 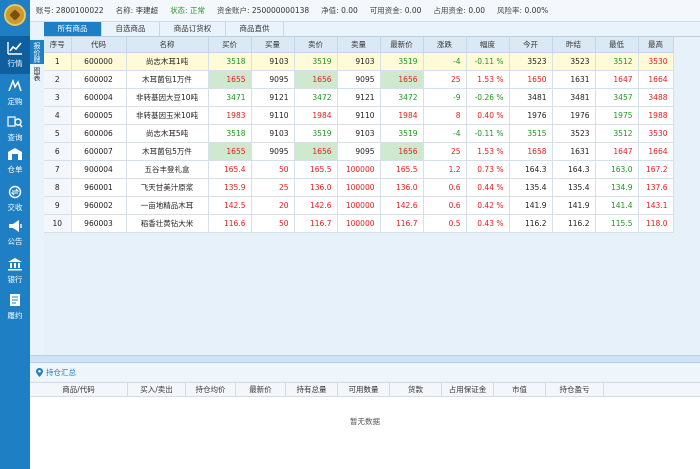 I want to click on cell-bid: 142.5, so click(x=230, y=205).